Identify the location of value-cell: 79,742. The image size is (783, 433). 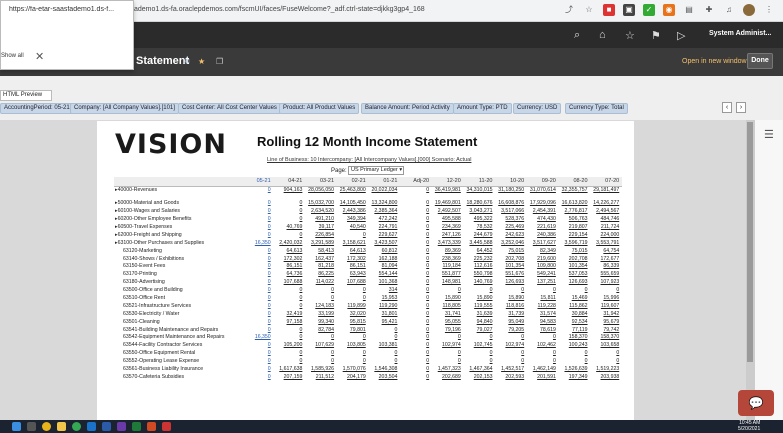
(607, 330).